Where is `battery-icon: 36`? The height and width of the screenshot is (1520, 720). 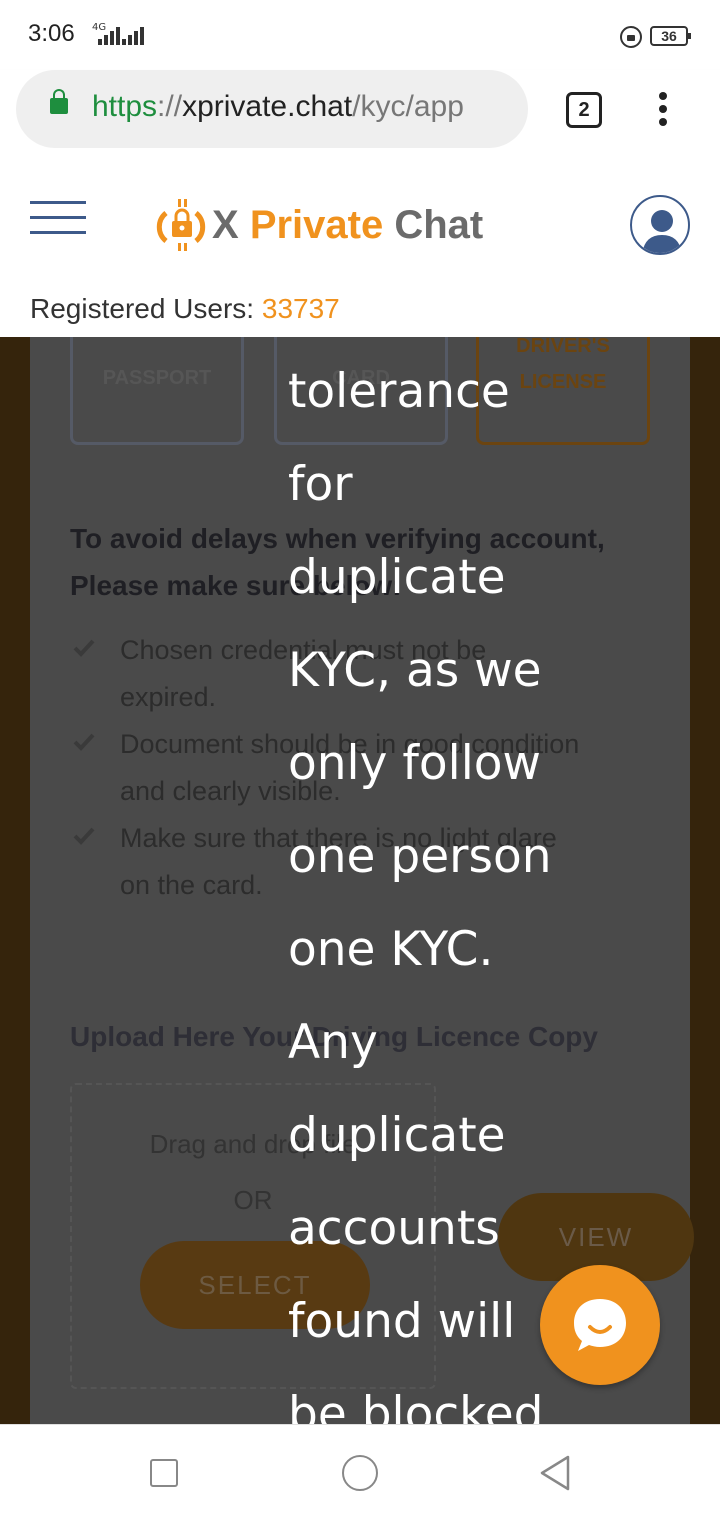 battery-icon: 36 is located at coordinates (670, 36).